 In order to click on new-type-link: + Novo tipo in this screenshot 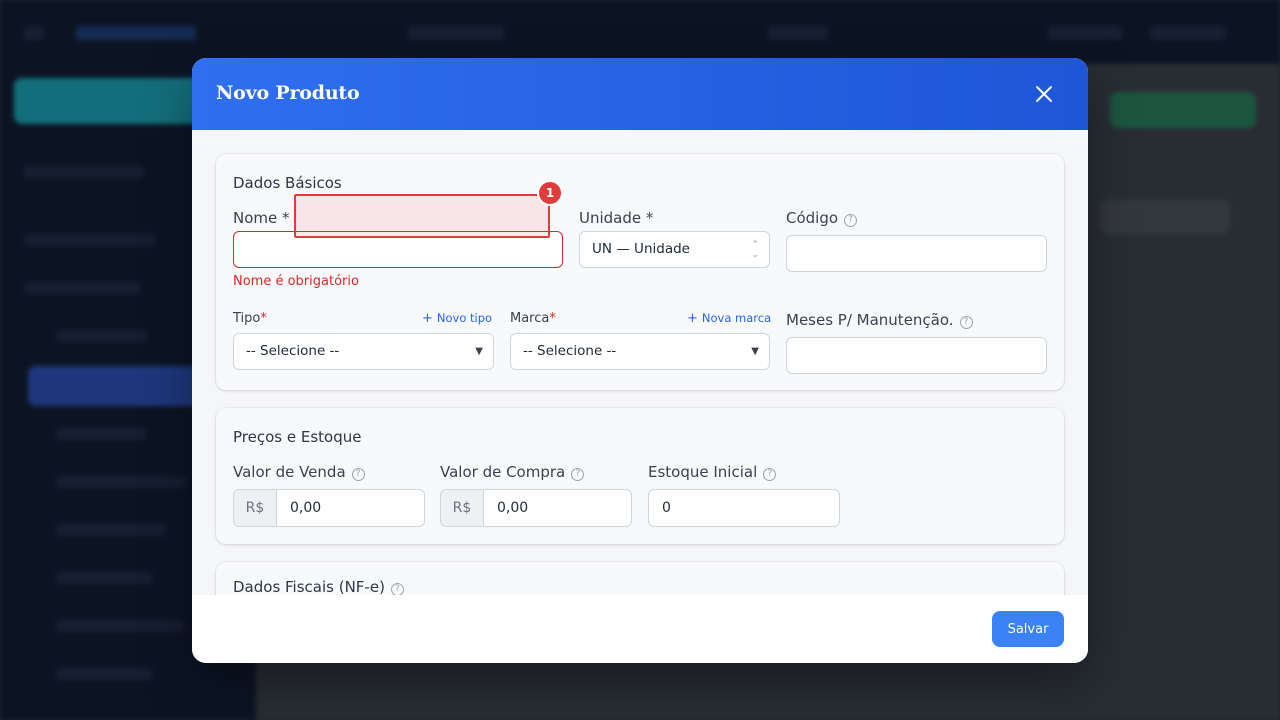, I will do `click(457, 318)`.